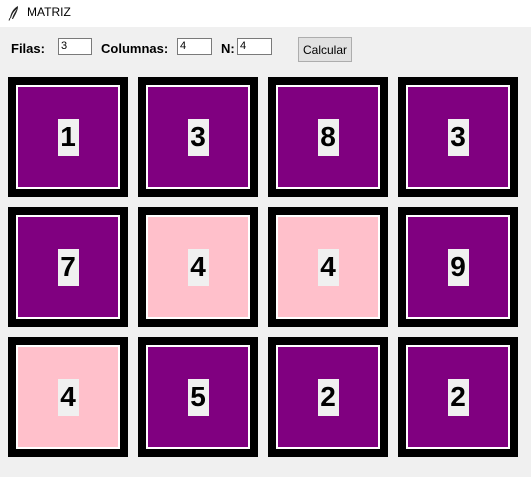  Describe the element at coordinates (135, 48) in the screenshot. I see `columnas-label: Columnas:` at that location.